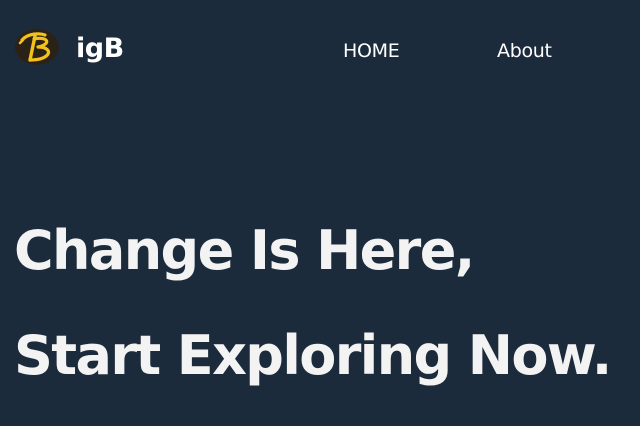  Describe the element at coordinates (244, 250) in the screenshot. I see `hero-headline-line-1: Change Is Here,` at that location.